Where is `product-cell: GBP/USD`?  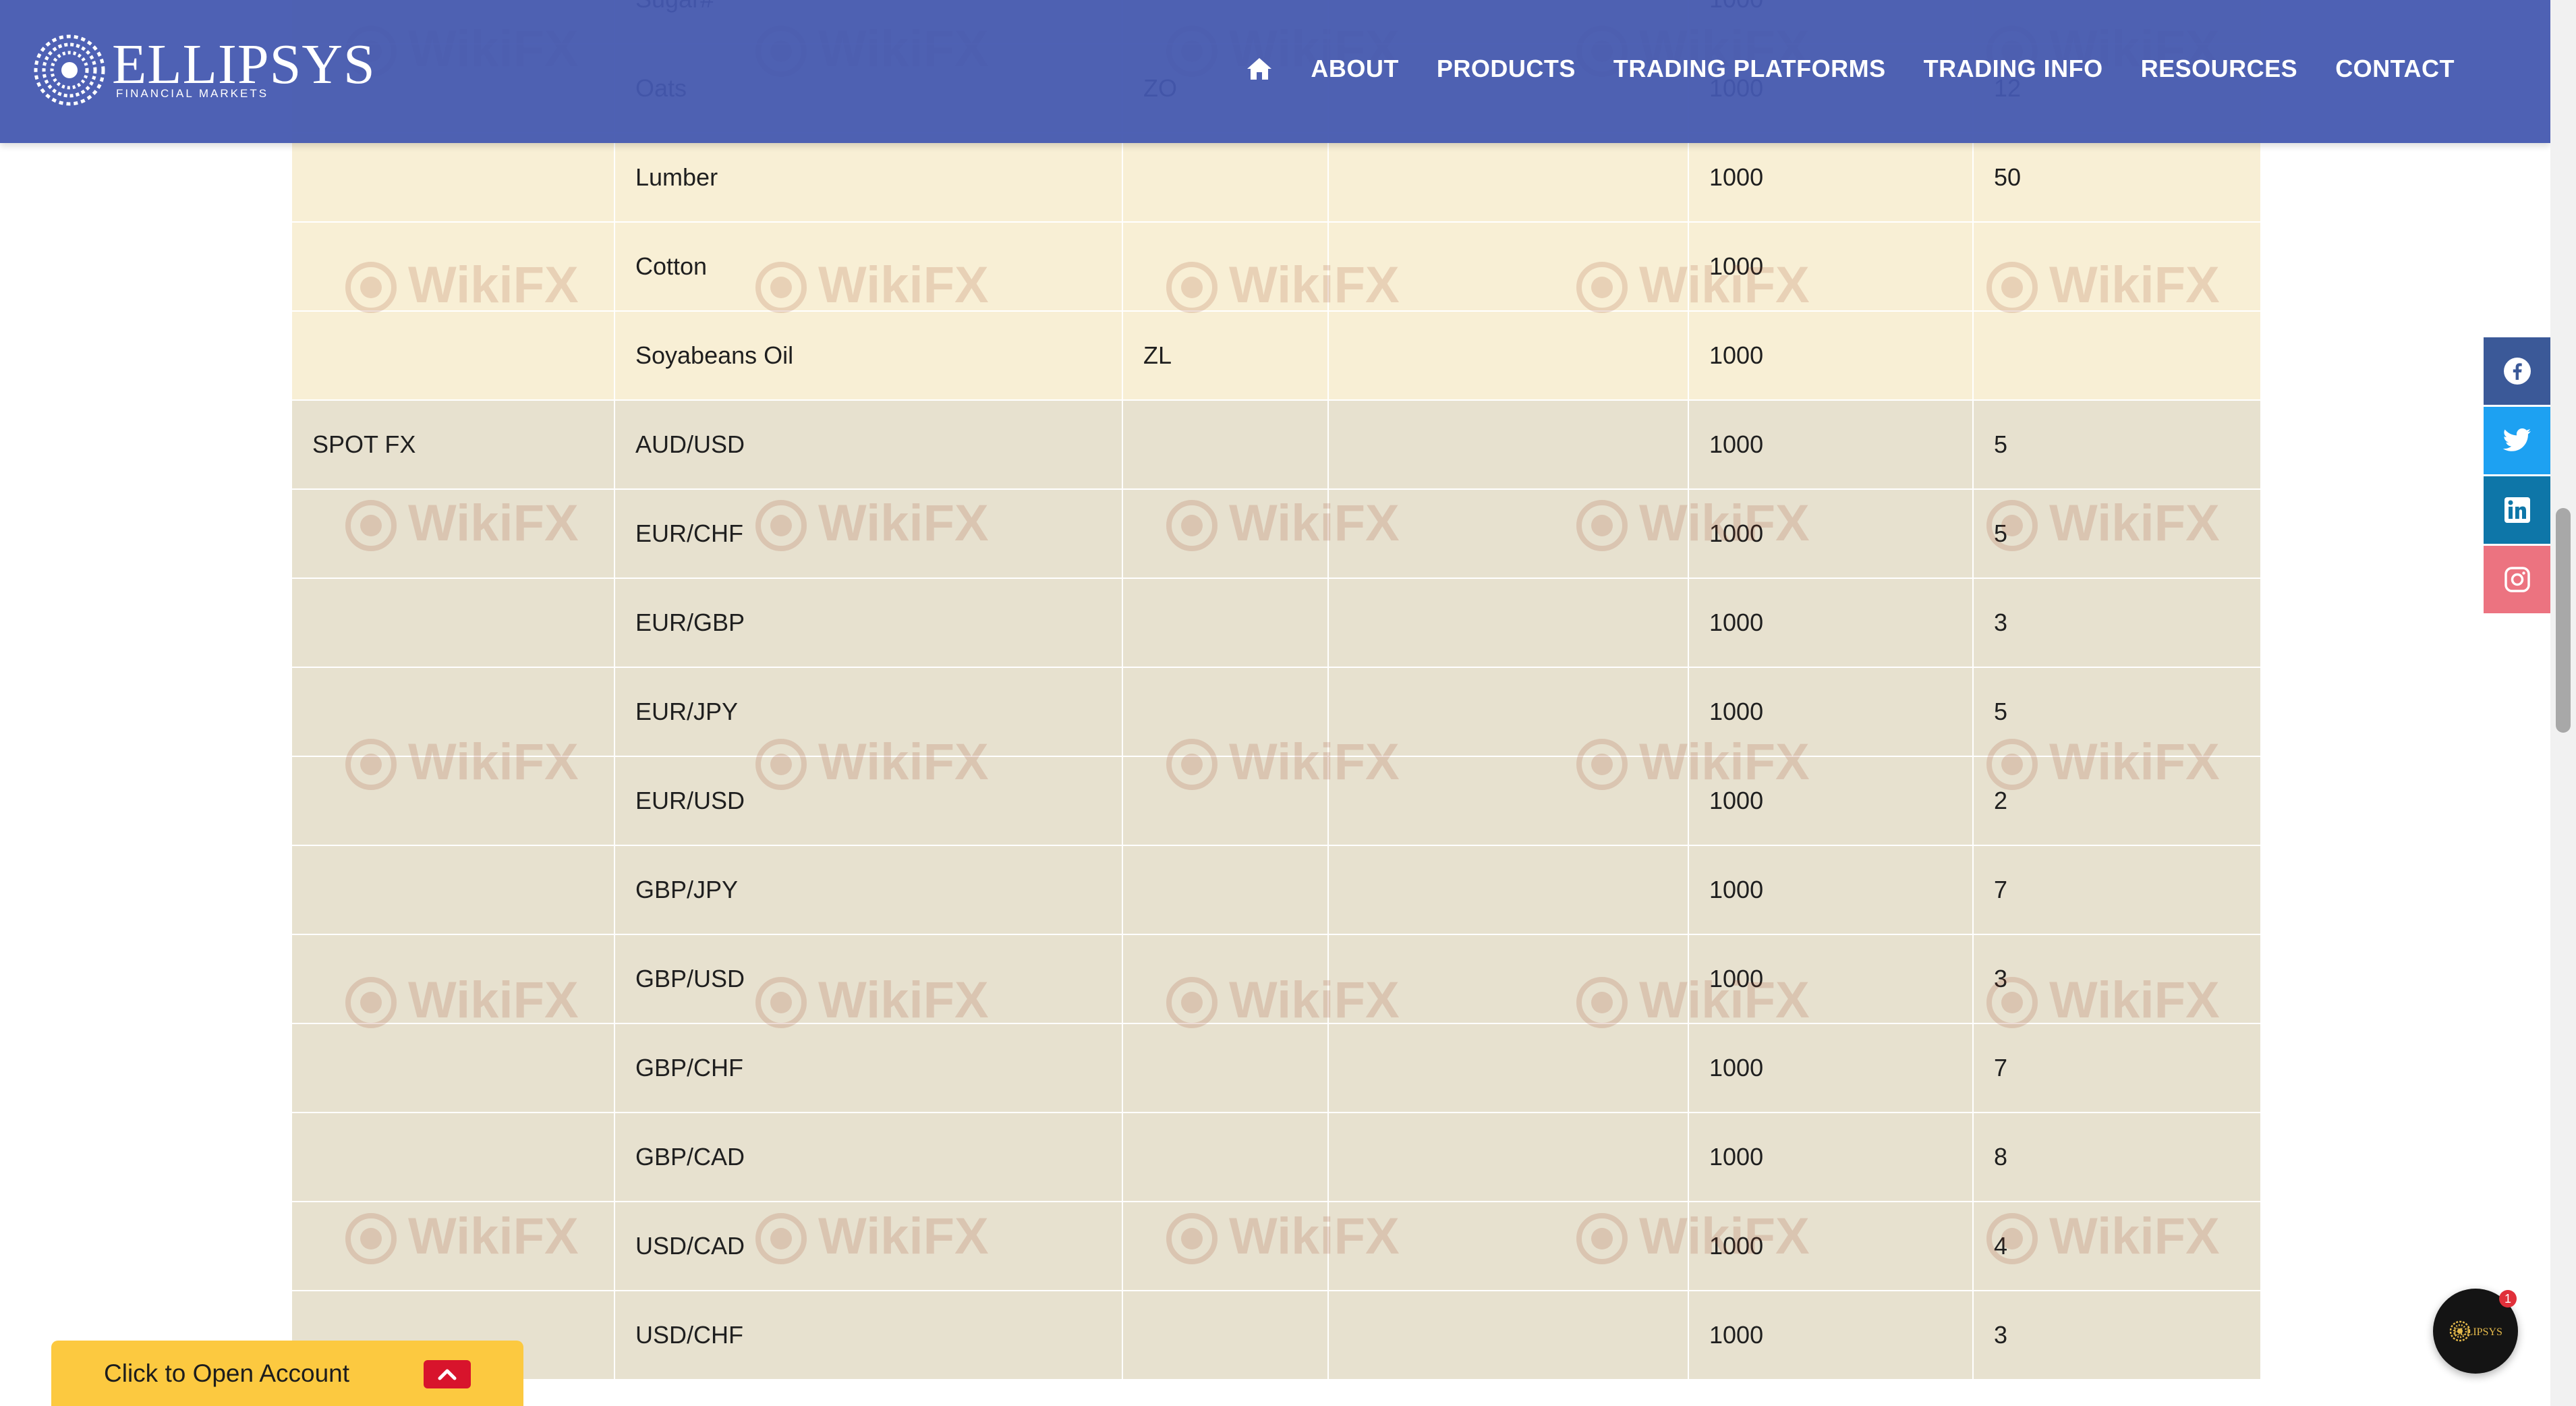
product-cell: GBP/USD is located at coordinates (868, 979).